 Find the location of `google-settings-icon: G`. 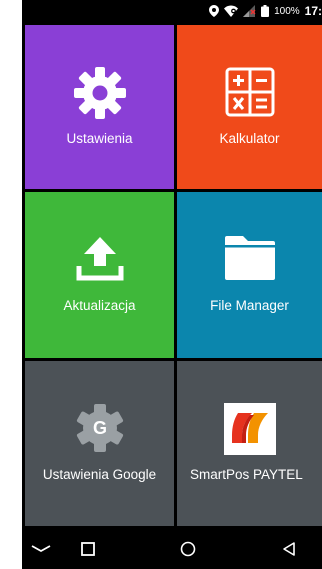

google-settings-icon: G is located at coordinates (99, 428).